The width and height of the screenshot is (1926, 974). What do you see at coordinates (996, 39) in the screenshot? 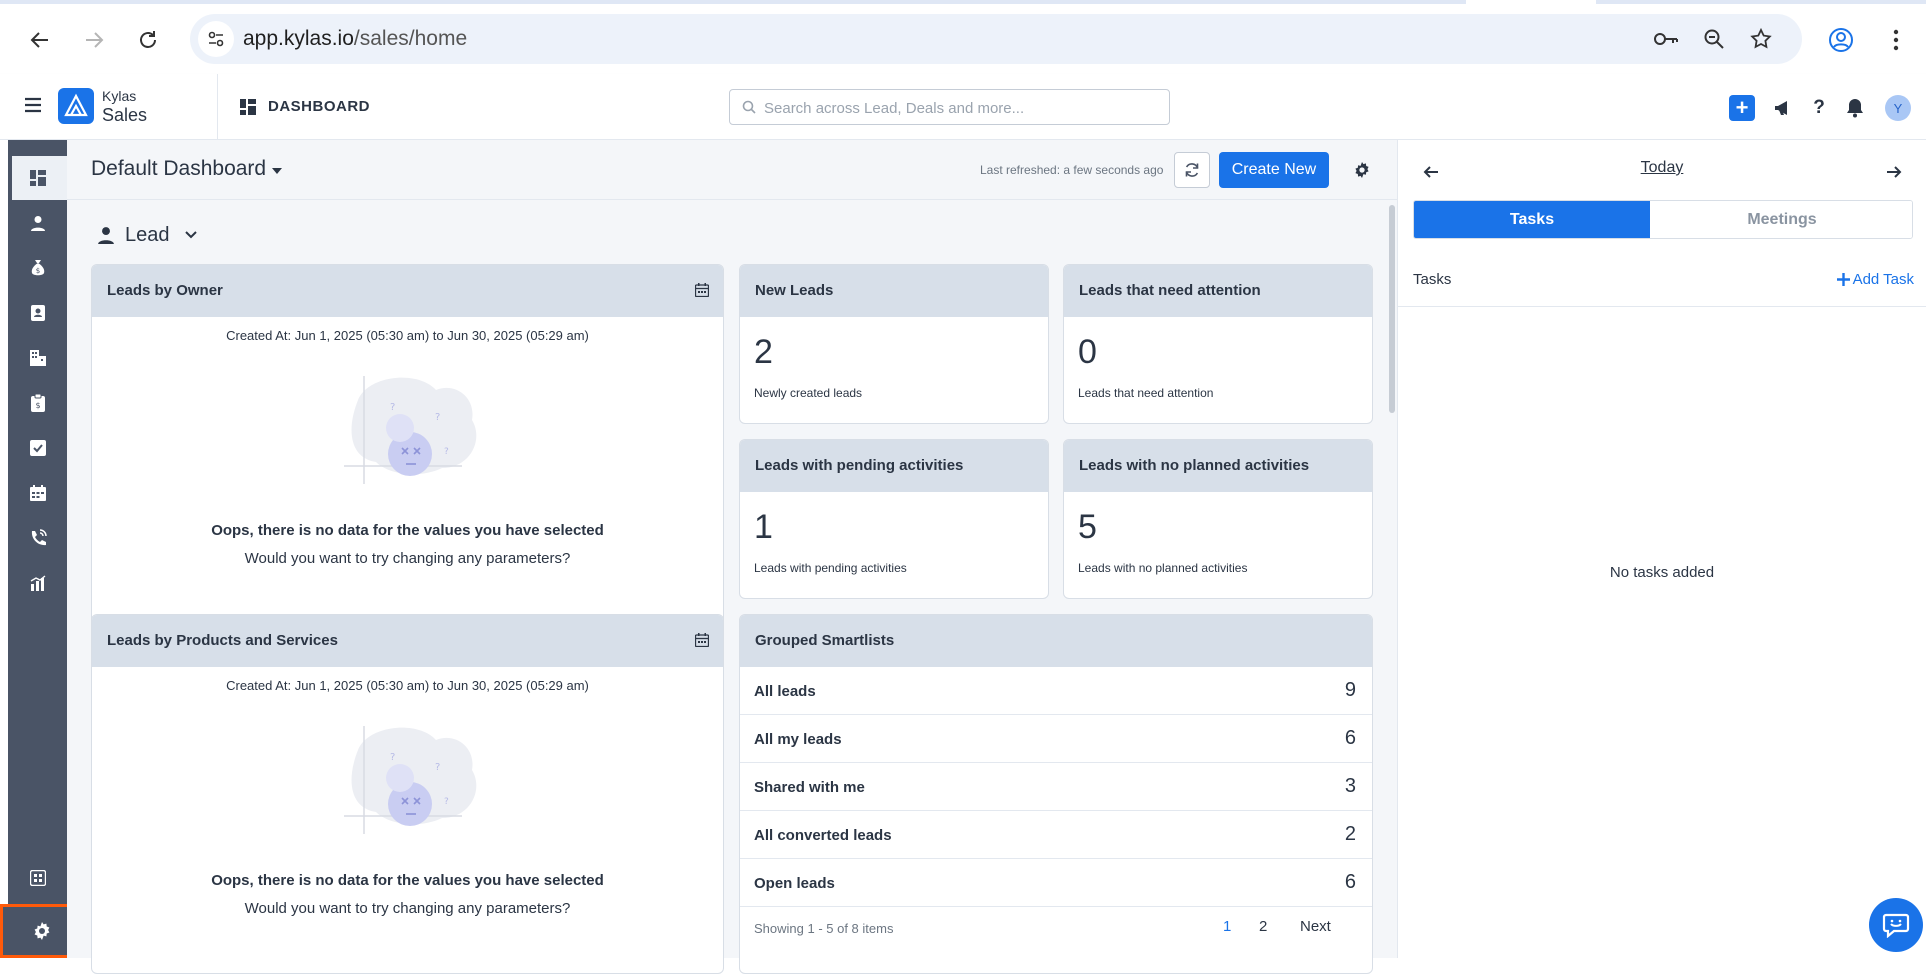
I see `address-bar: app.kylas.io/sales/home` at bounding box center [996, 39].